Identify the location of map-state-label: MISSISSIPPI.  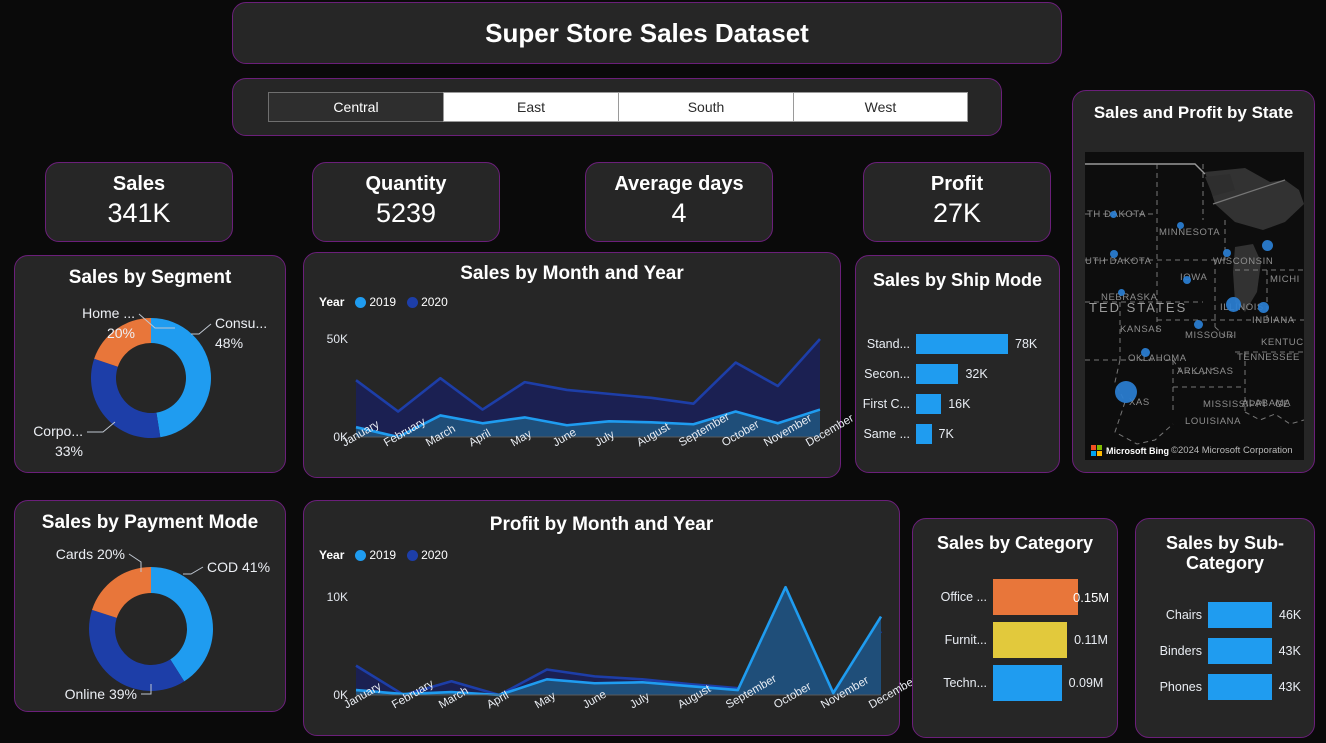
(1235, 404).